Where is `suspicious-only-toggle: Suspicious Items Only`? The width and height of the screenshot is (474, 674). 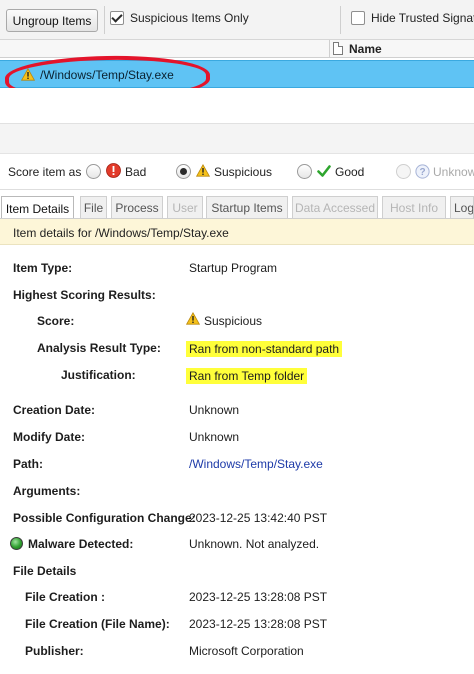
suspicious-only-toggle: Suspicious Items Only is located at coordinates (179, 18).